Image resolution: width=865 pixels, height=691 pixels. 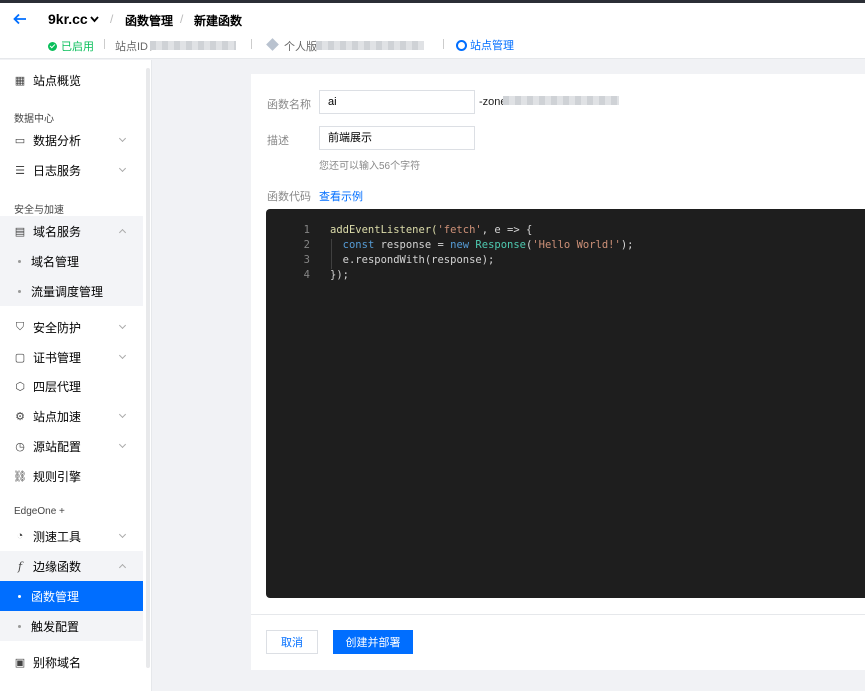 I want to click on sidebar-item-label: 触发配置, so click(x=55, y=626).